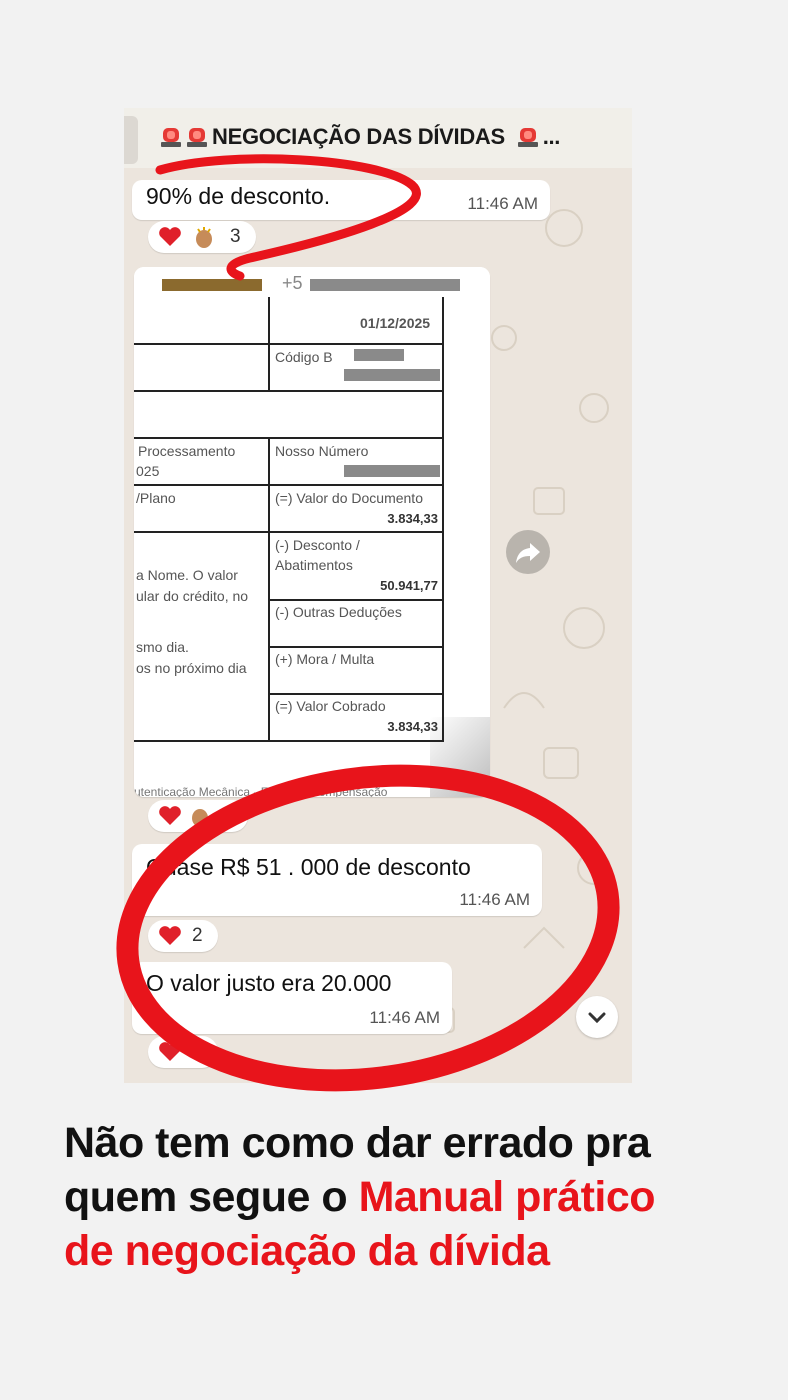 The width and height of the screenshot is (788, 1400). Describe the element at coordinates (292, 283) in the screenshot. I see `sender-phone: +5` at that location.